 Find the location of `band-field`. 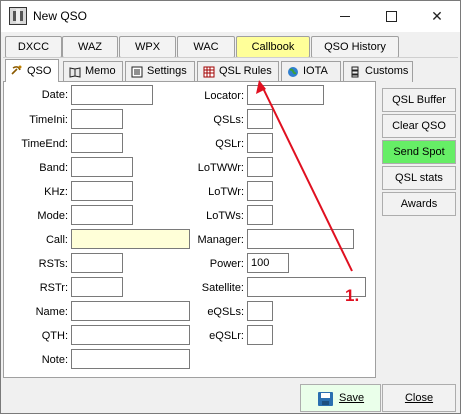

band-field is located at coordinates (102, 167).